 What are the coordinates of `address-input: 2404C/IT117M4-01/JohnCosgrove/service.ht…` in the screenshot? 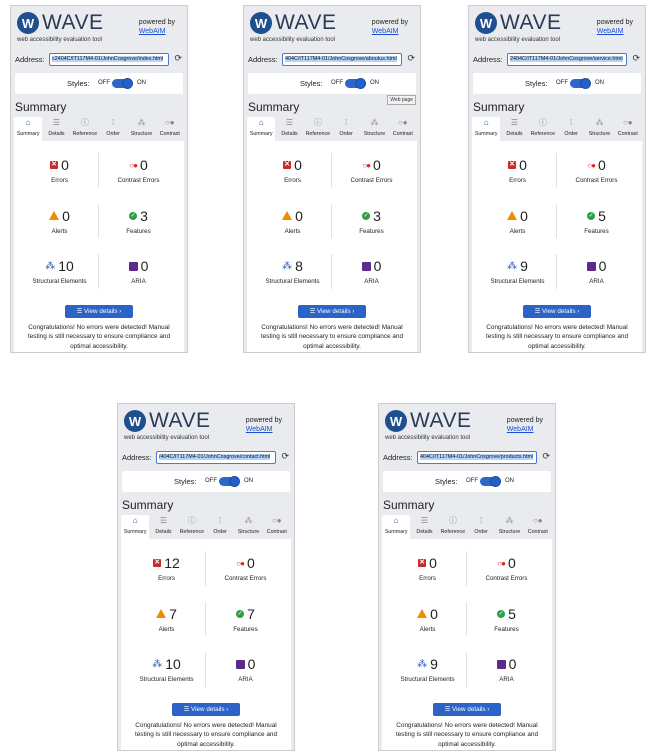 It's located at (567, 59).